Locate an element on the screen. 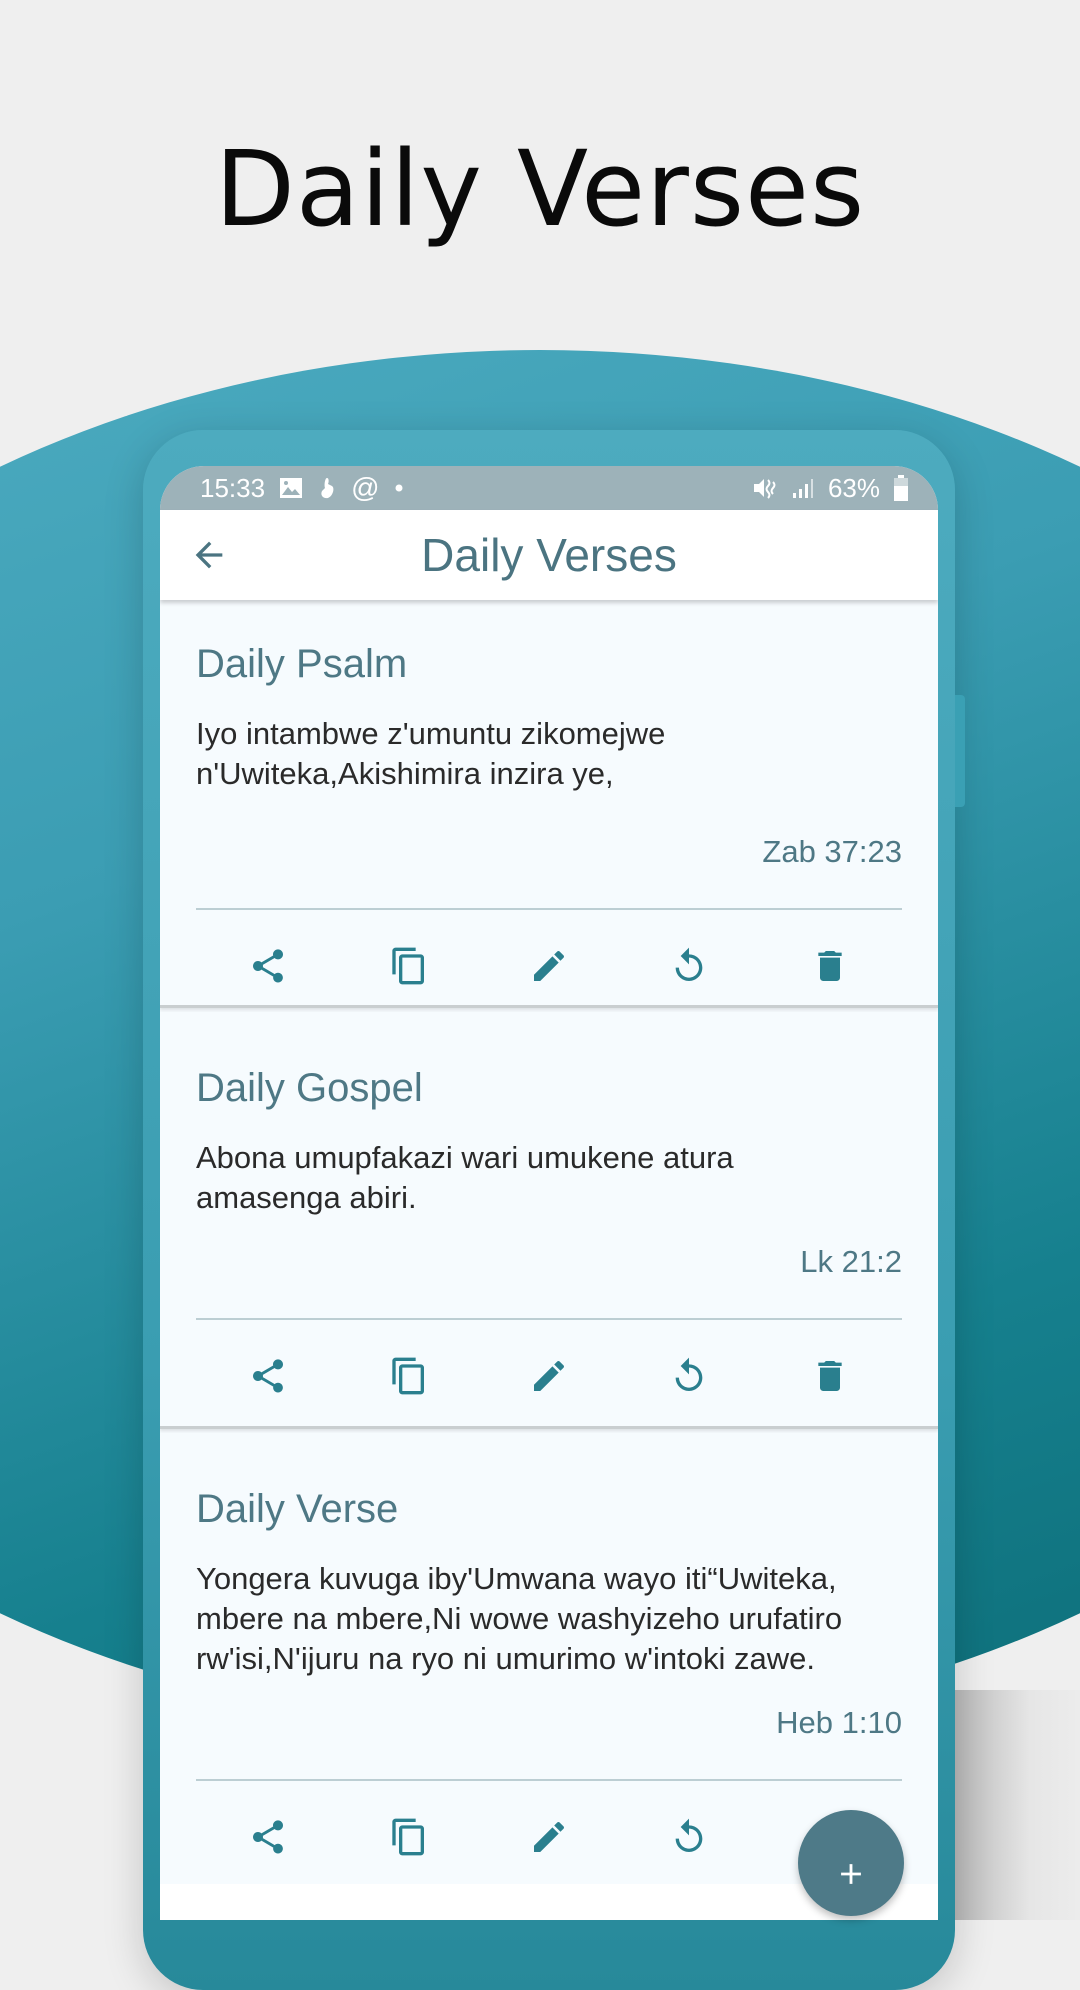  promo-title: Daily Verses is located at coordinates (540, 189).